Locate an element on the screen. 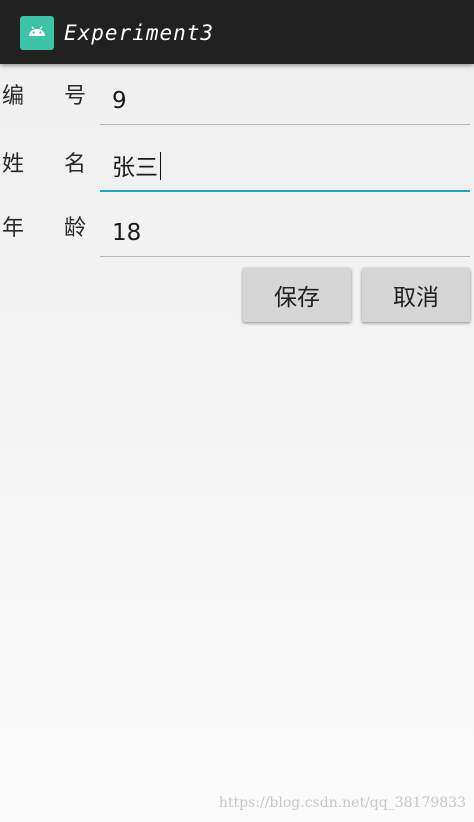  form-row-id: 编 号 9 is located at coordinates (237, 108).